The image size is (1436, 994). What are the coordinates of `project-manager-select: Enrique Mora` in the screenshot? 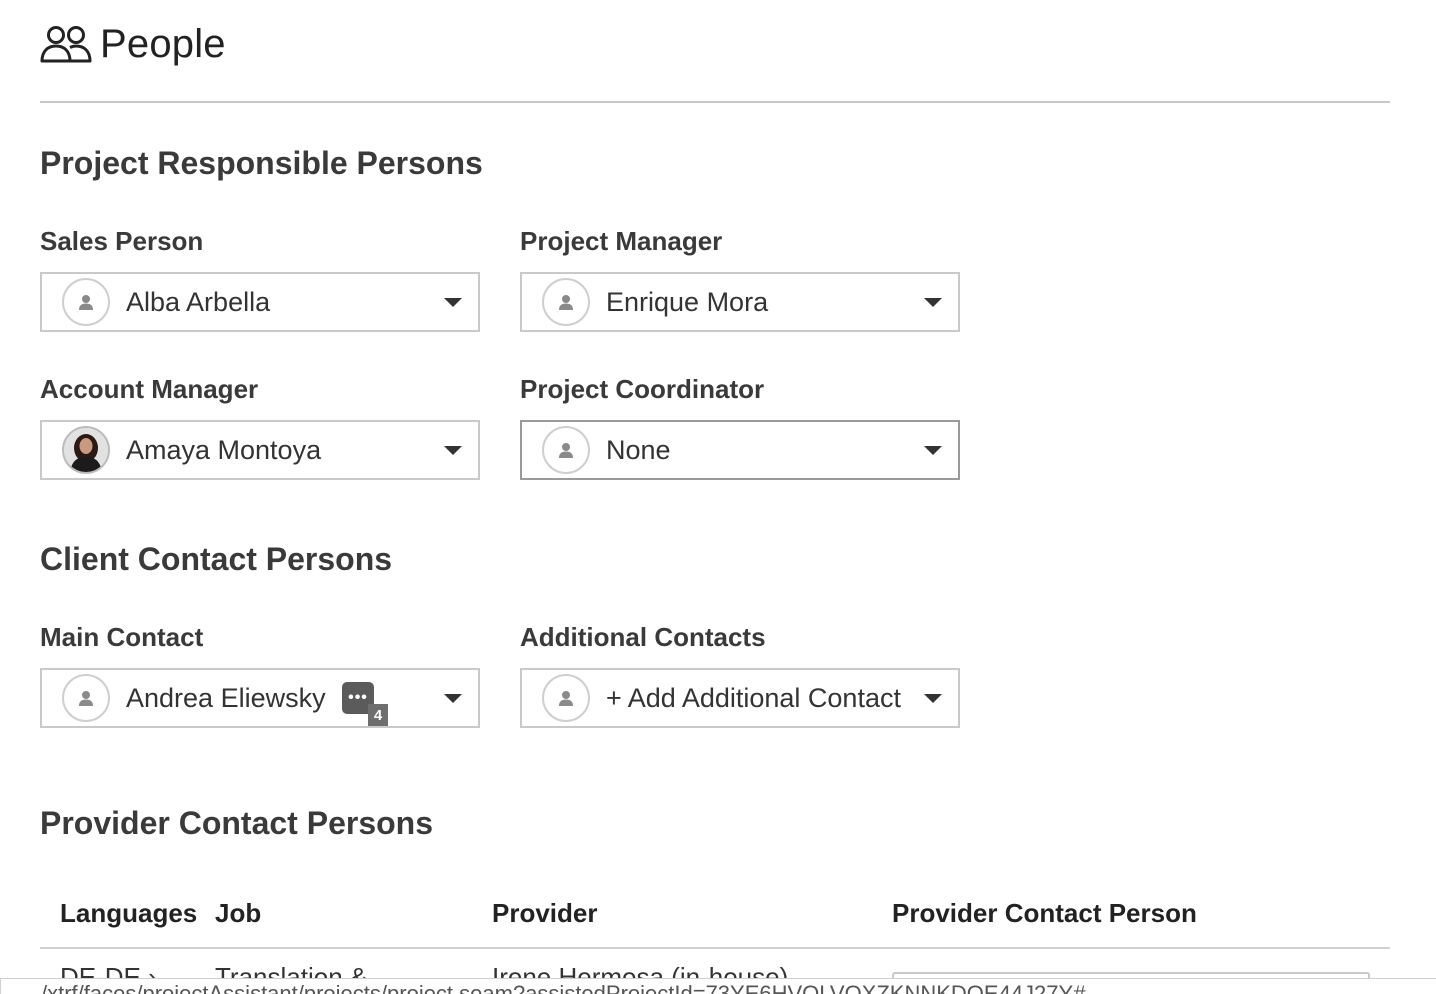 It's located at (740, 302).